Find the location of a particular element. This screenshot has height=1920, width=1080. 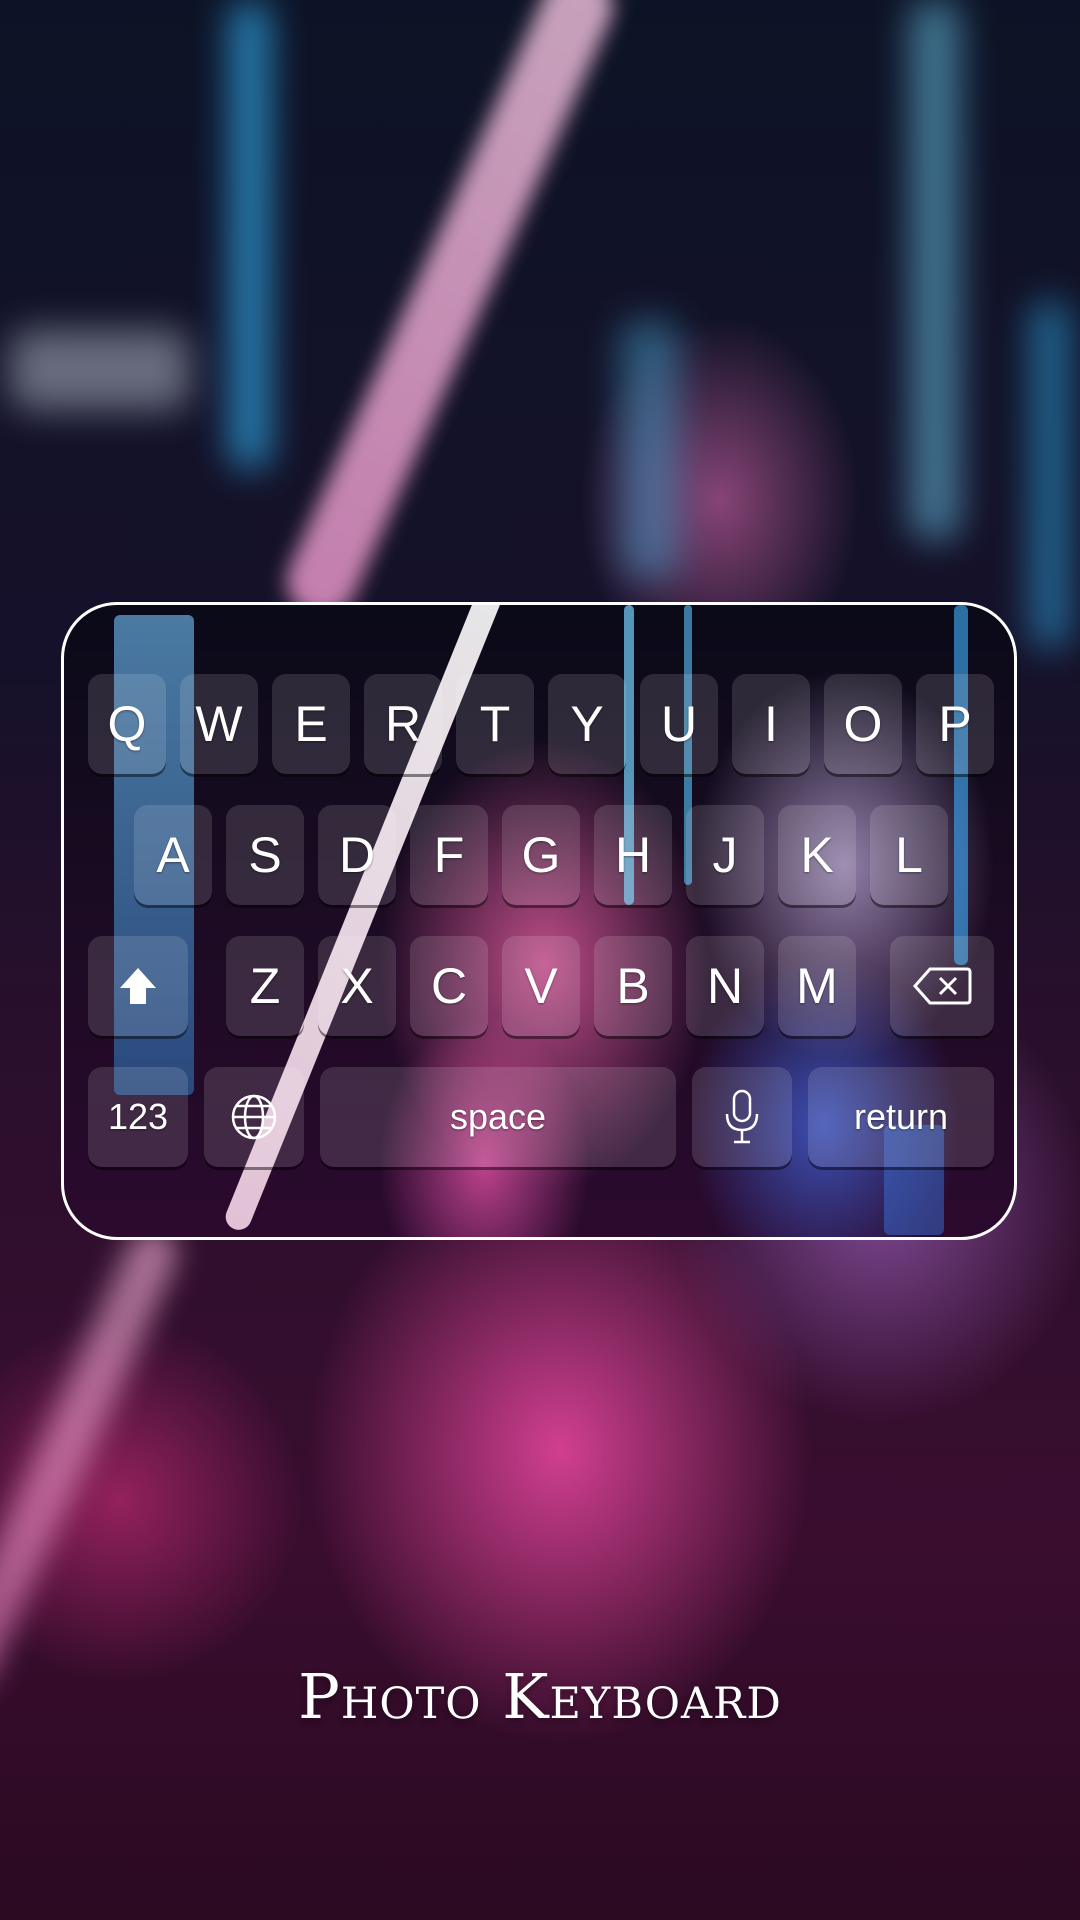

key-u: U is located at coordinates (679, 724).